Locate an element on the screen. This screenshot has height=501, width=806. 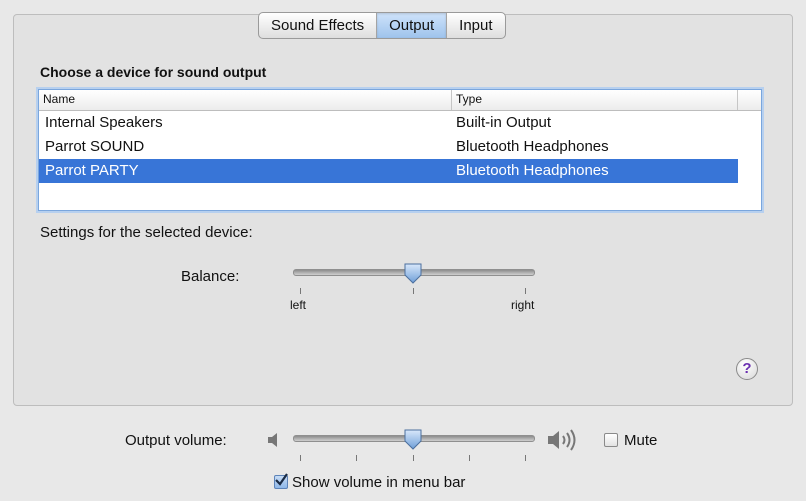
preferences-tabs: Sound Effects Output Input is located at coordinates (382, 25).